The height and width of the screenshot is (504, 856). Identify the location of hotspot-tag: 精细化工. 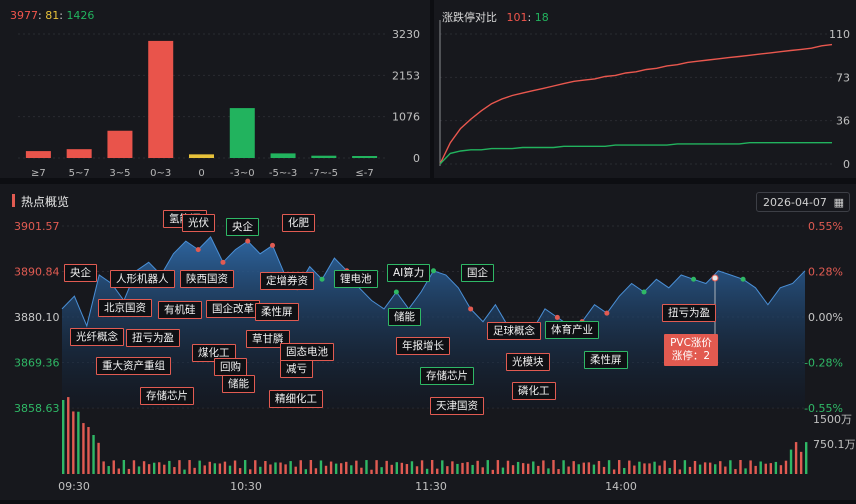
(296, 399).